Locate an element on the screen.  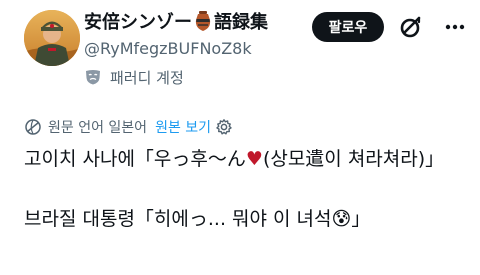
translation-notice: 원문 언어 일본어 원본 보기 is located at coordinates (128, 127).